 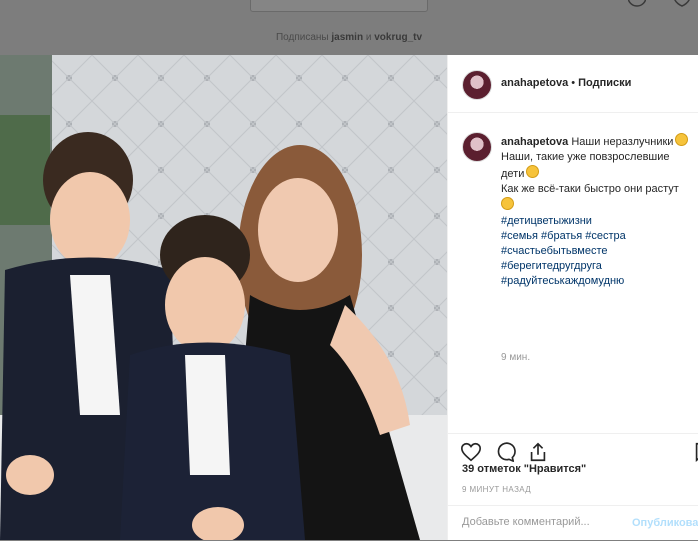 What do you see at coordinates (596, 236) in the screenshot?
I see `hashtag-link: #семья #братья #сестра` at bounding box center [596, 236].